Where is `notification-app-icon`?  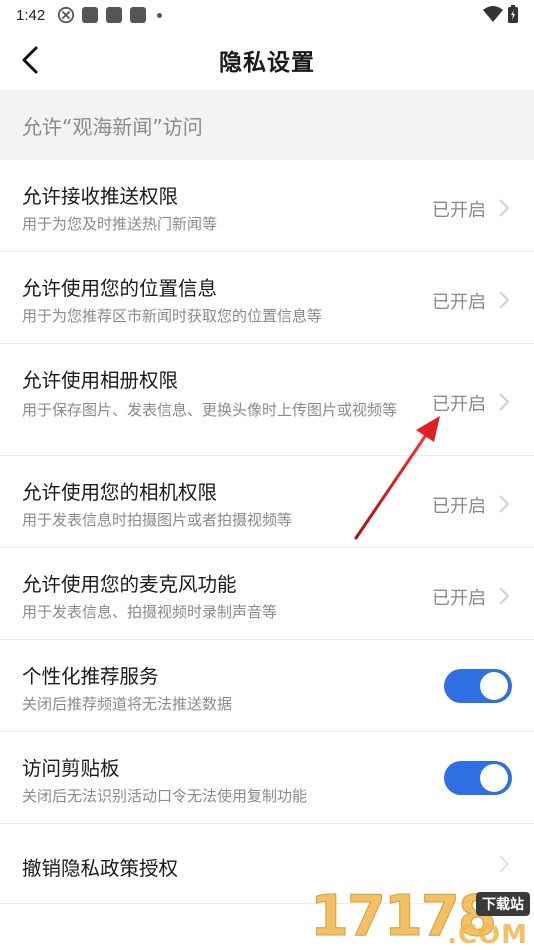 notification-app-icon is located at coordinates (66, 15).